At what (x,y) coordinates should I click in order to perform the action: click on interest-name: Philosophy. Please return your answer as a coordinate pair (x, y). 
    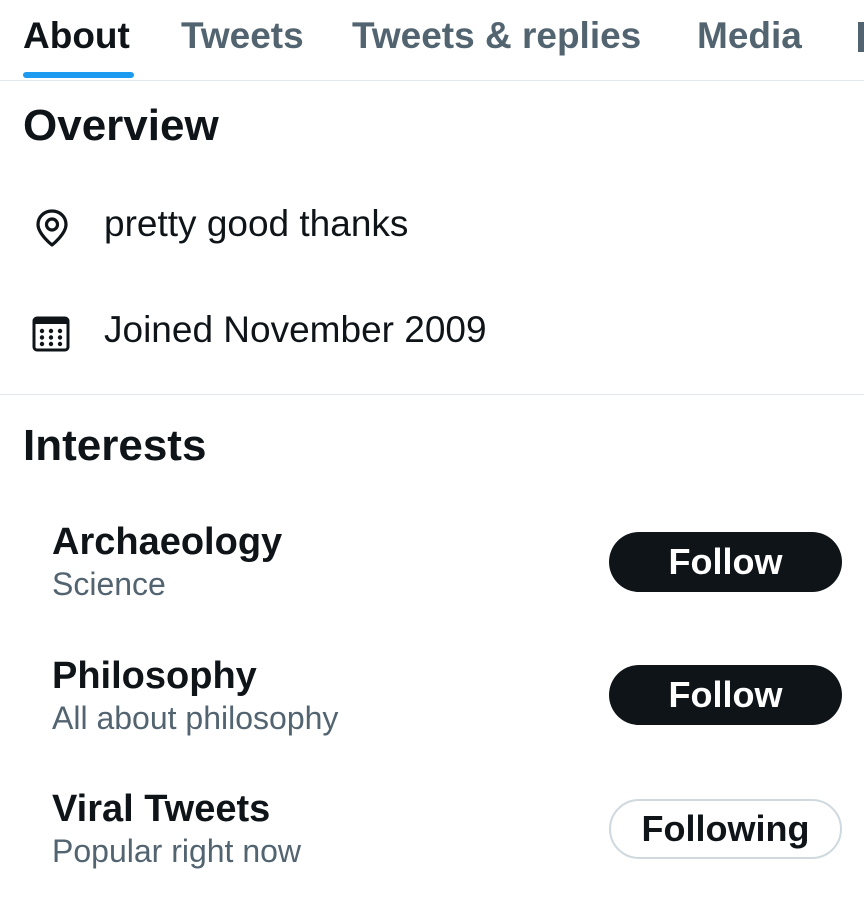
    Looking at the image, I should click on (154, 676).